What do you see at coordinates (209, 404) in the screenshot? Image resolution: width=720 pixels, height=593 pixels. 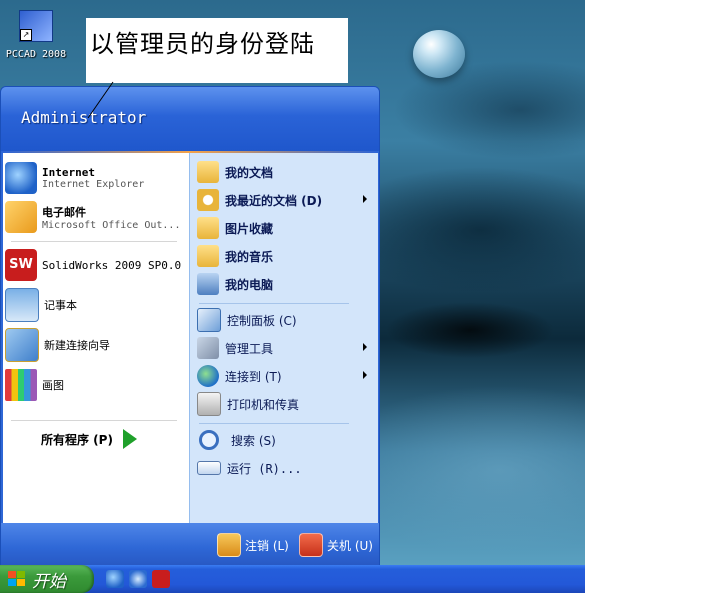 I see `printer-icon` at bounding box center [209, 404].